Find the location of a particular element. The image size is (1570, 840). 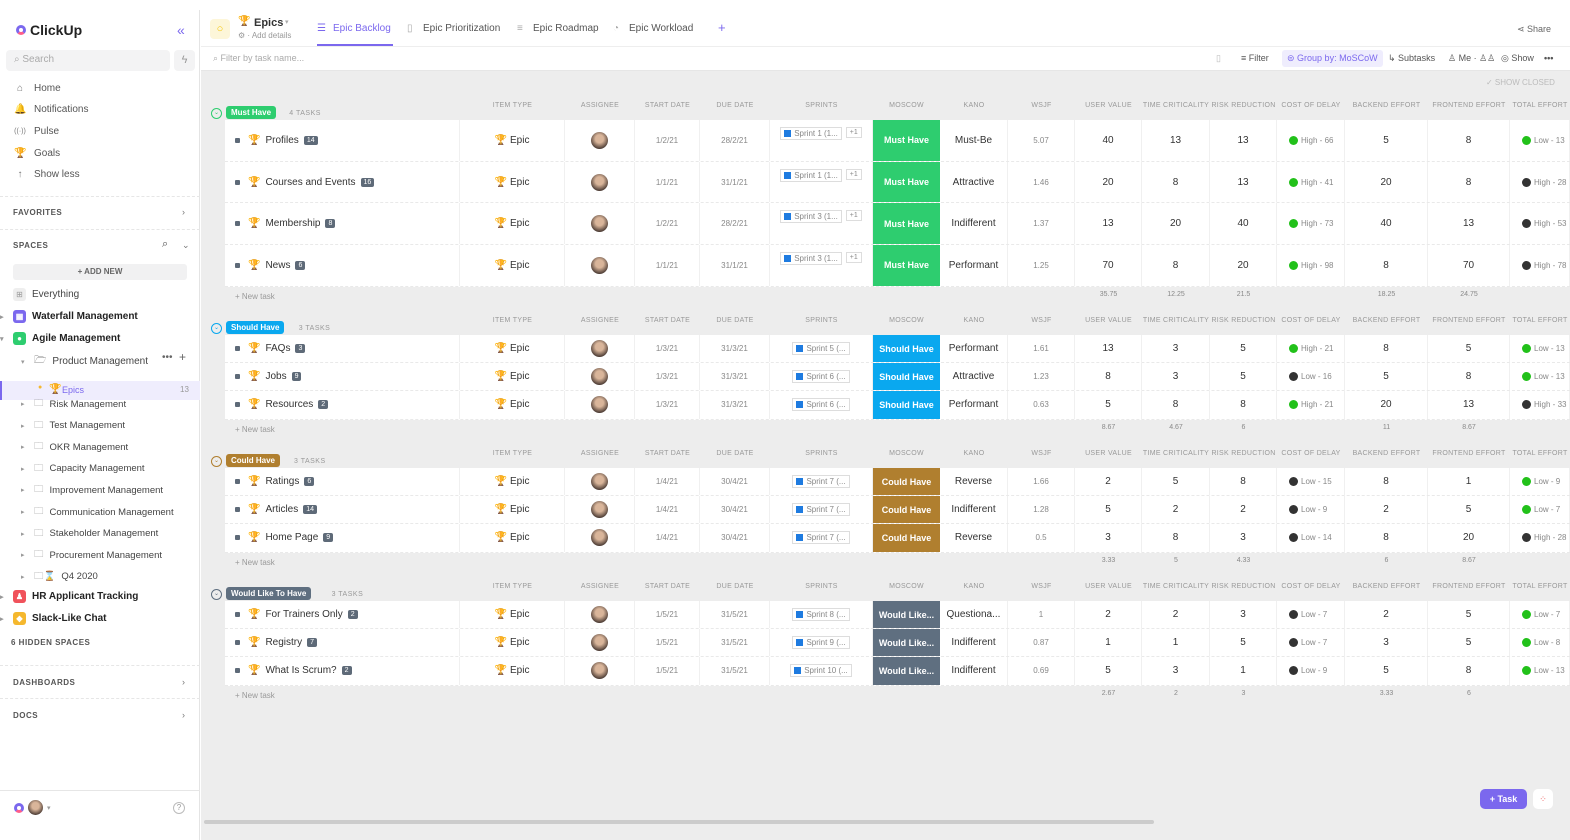

share-button: ⋖ Share is located at coordinates (1534, 29).